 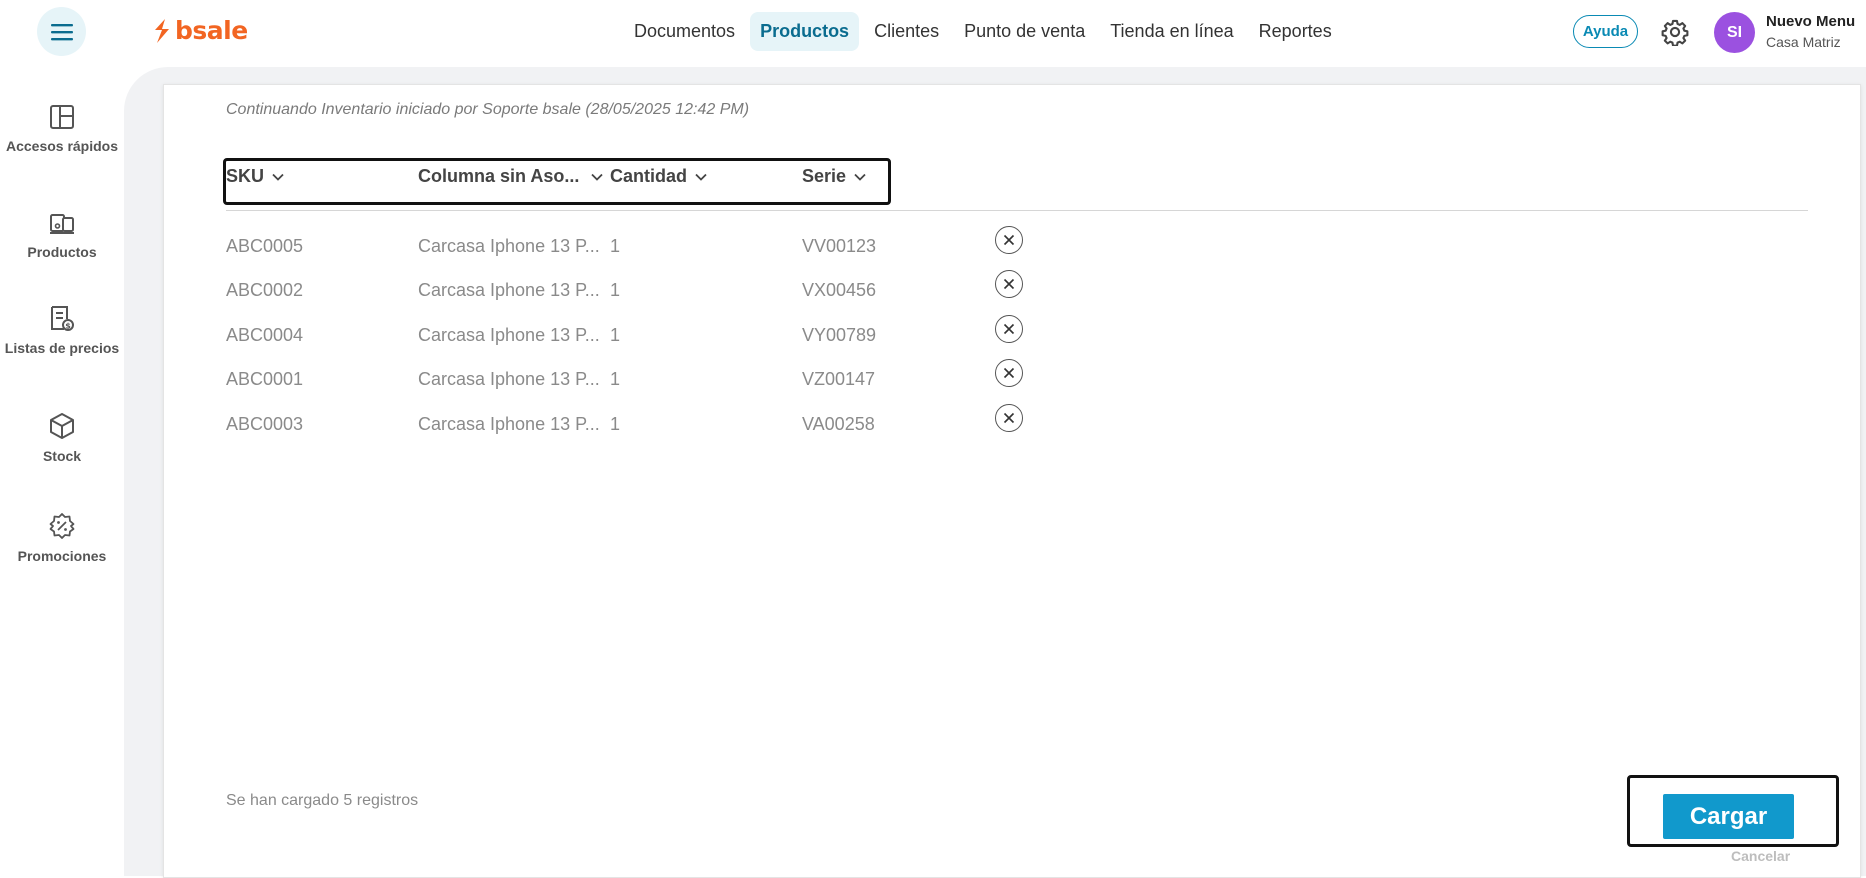 What do you see at coordinates (265, 335) in the screenshot?
I see `cell-sku: ABC0004` at bounding box center [265, 335].